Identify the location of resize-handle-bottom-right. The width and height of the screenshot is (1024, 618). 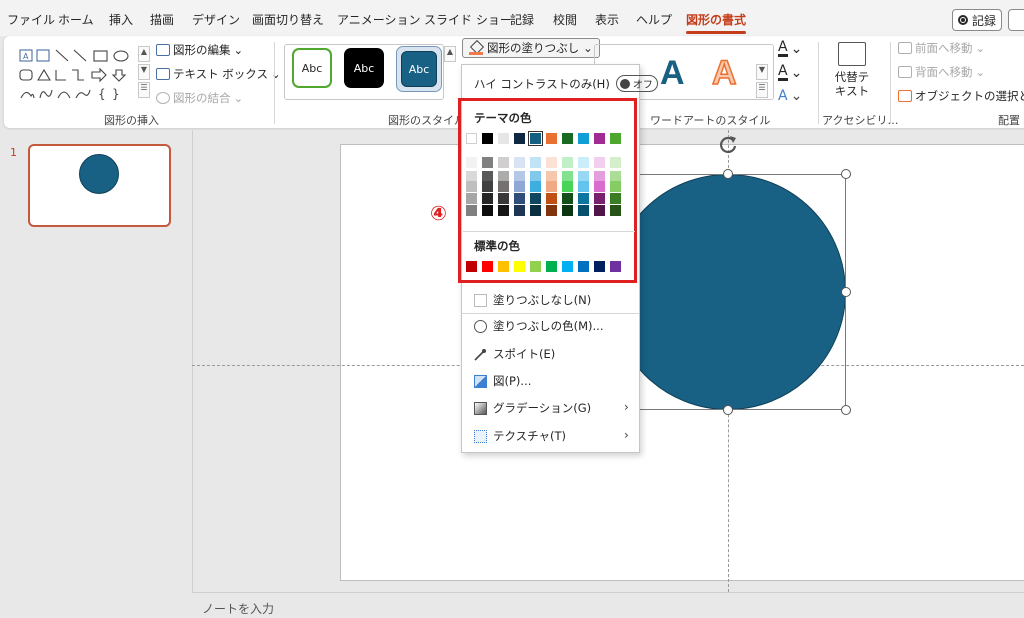
(846, 410).